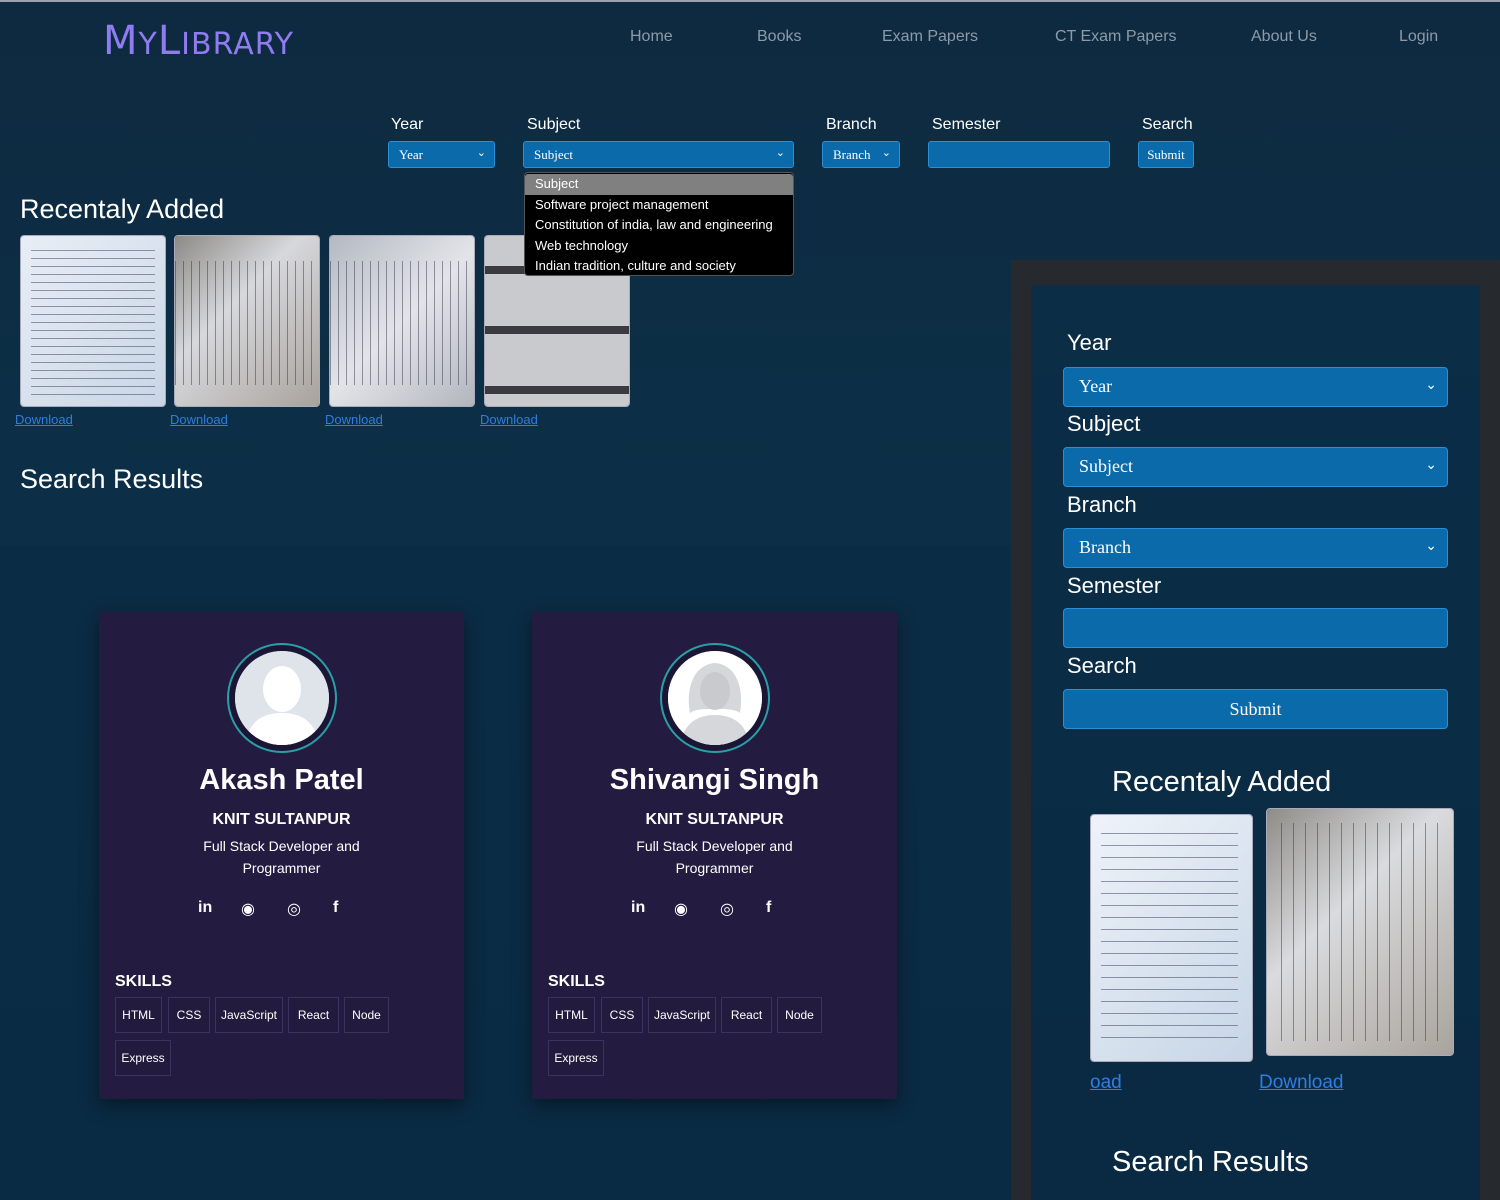  Describe the element at coordinates (281, 780) in the screenshot. I see `member-name: Akash Patel` at that location.